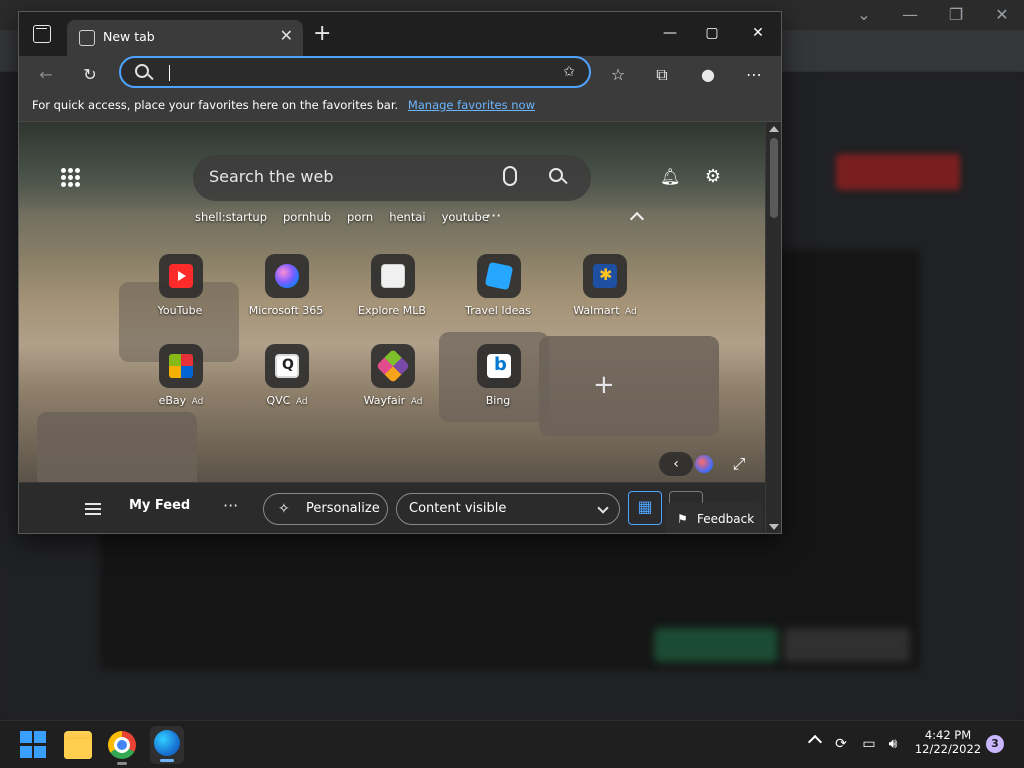  I want to click on gear-icon: ⚙, so click(713, 177).